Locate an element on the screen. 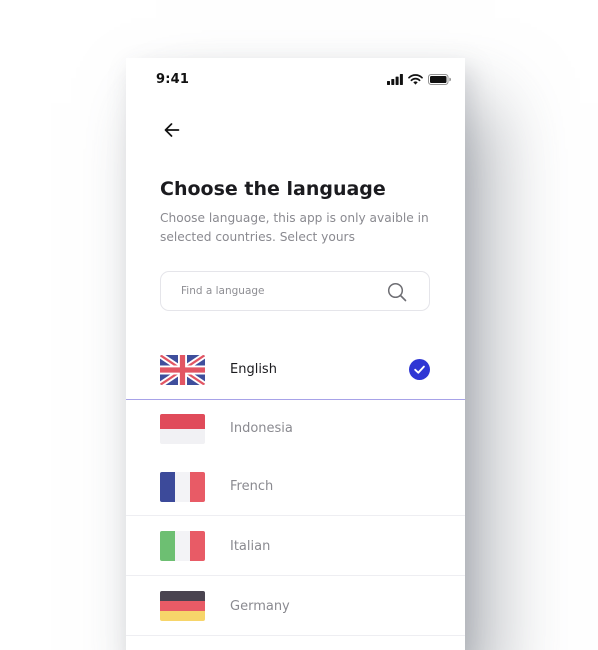 The image size is (598, 650). language-label: Italian is located at coordinates (250, 546).